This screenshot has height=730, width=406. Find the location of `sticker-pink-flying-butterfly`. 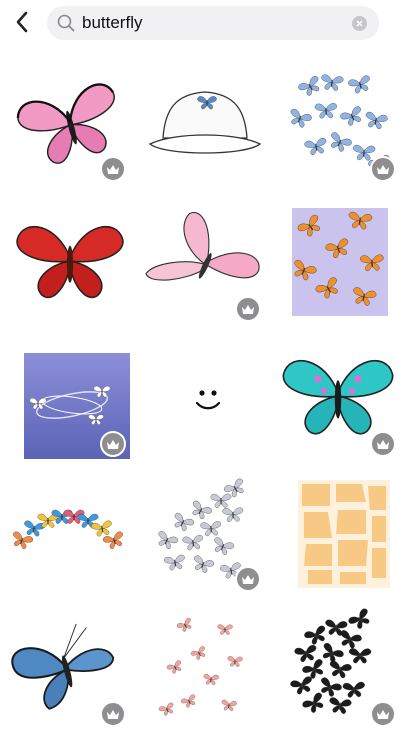

sticker-pink-flying-butterfly is located at coordinates (205, 262).